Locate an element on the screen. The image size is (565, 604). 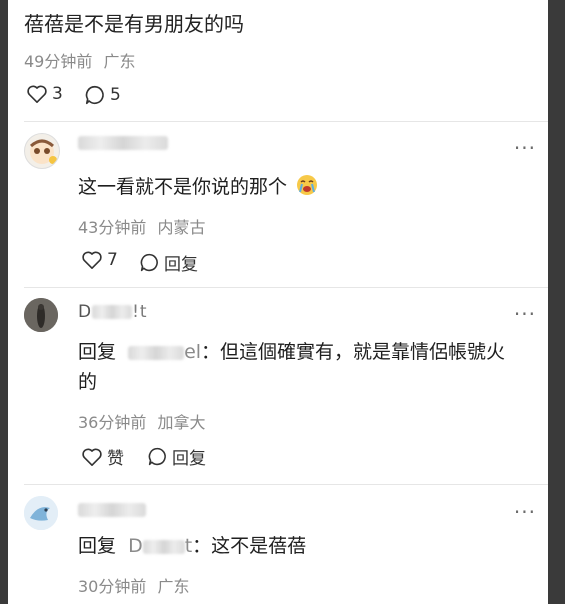
reply-target-suffix: el is located at coordinates (193, 352).